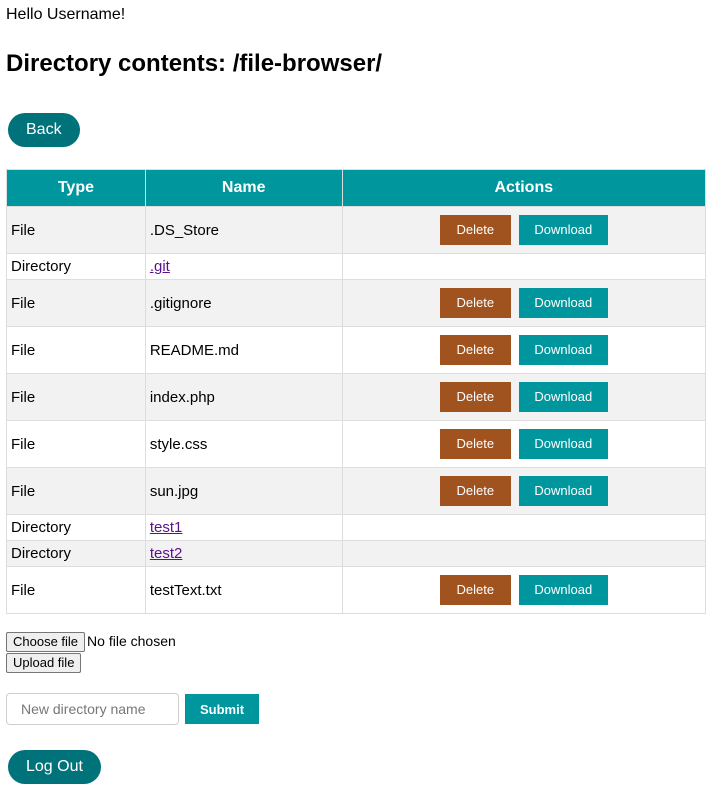 The width and height of the screenshot is (720, 791). I want to click on greeting-text: Hello Username!, so click(66, 14).